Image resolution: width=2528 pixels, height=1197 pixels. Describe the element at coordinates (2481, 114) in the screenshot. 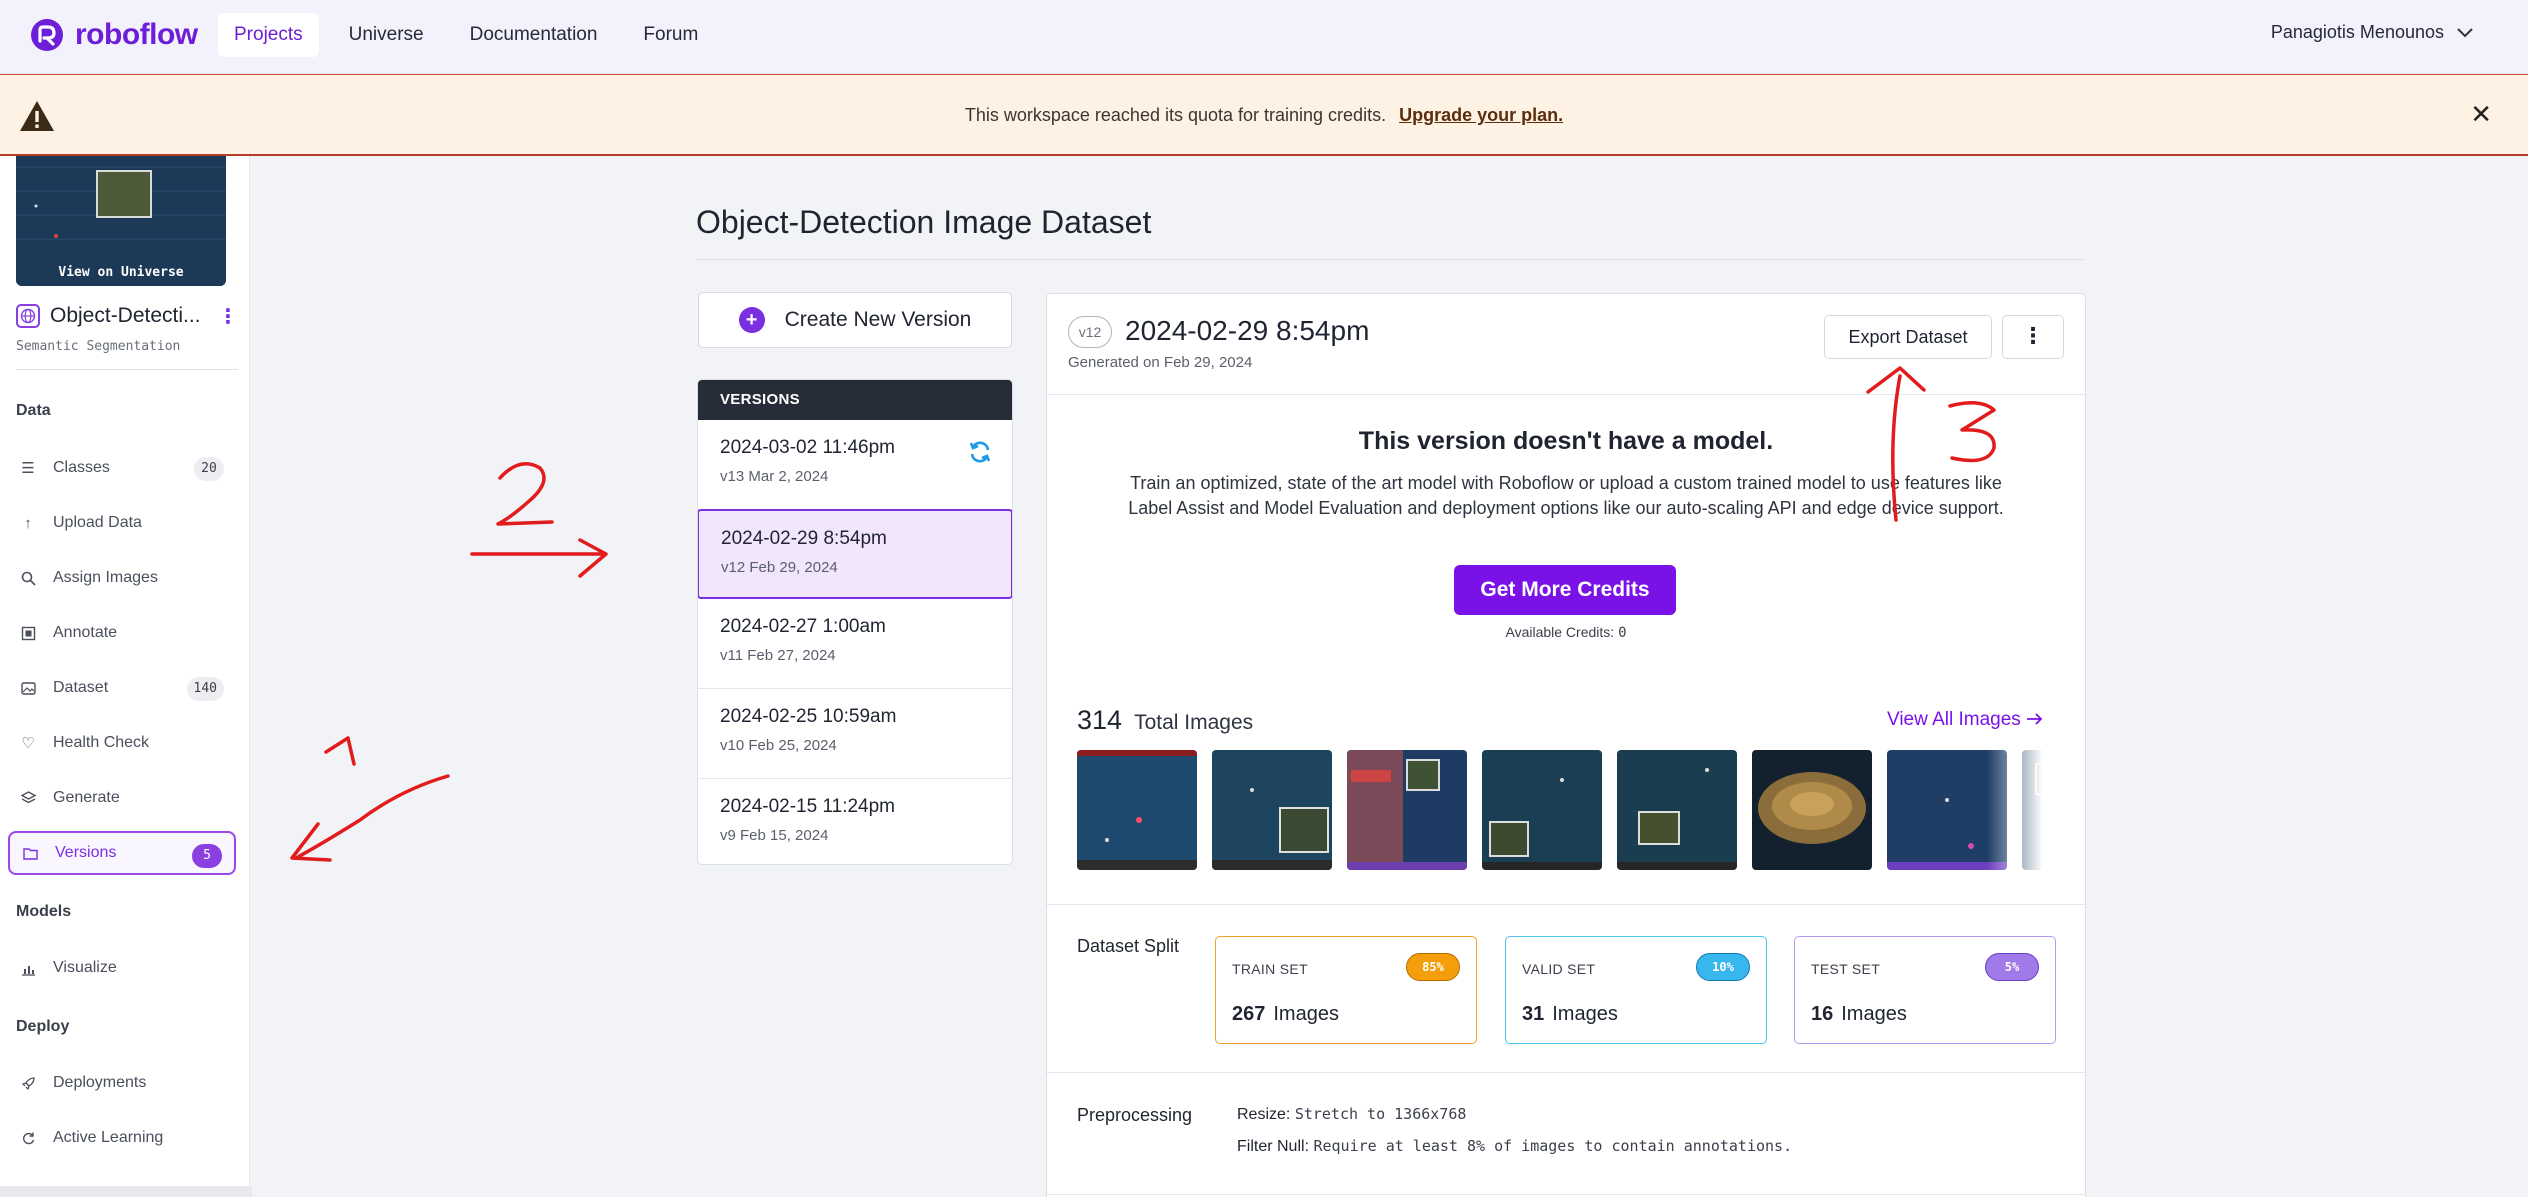

I see `close-icon: ✕` at that location.